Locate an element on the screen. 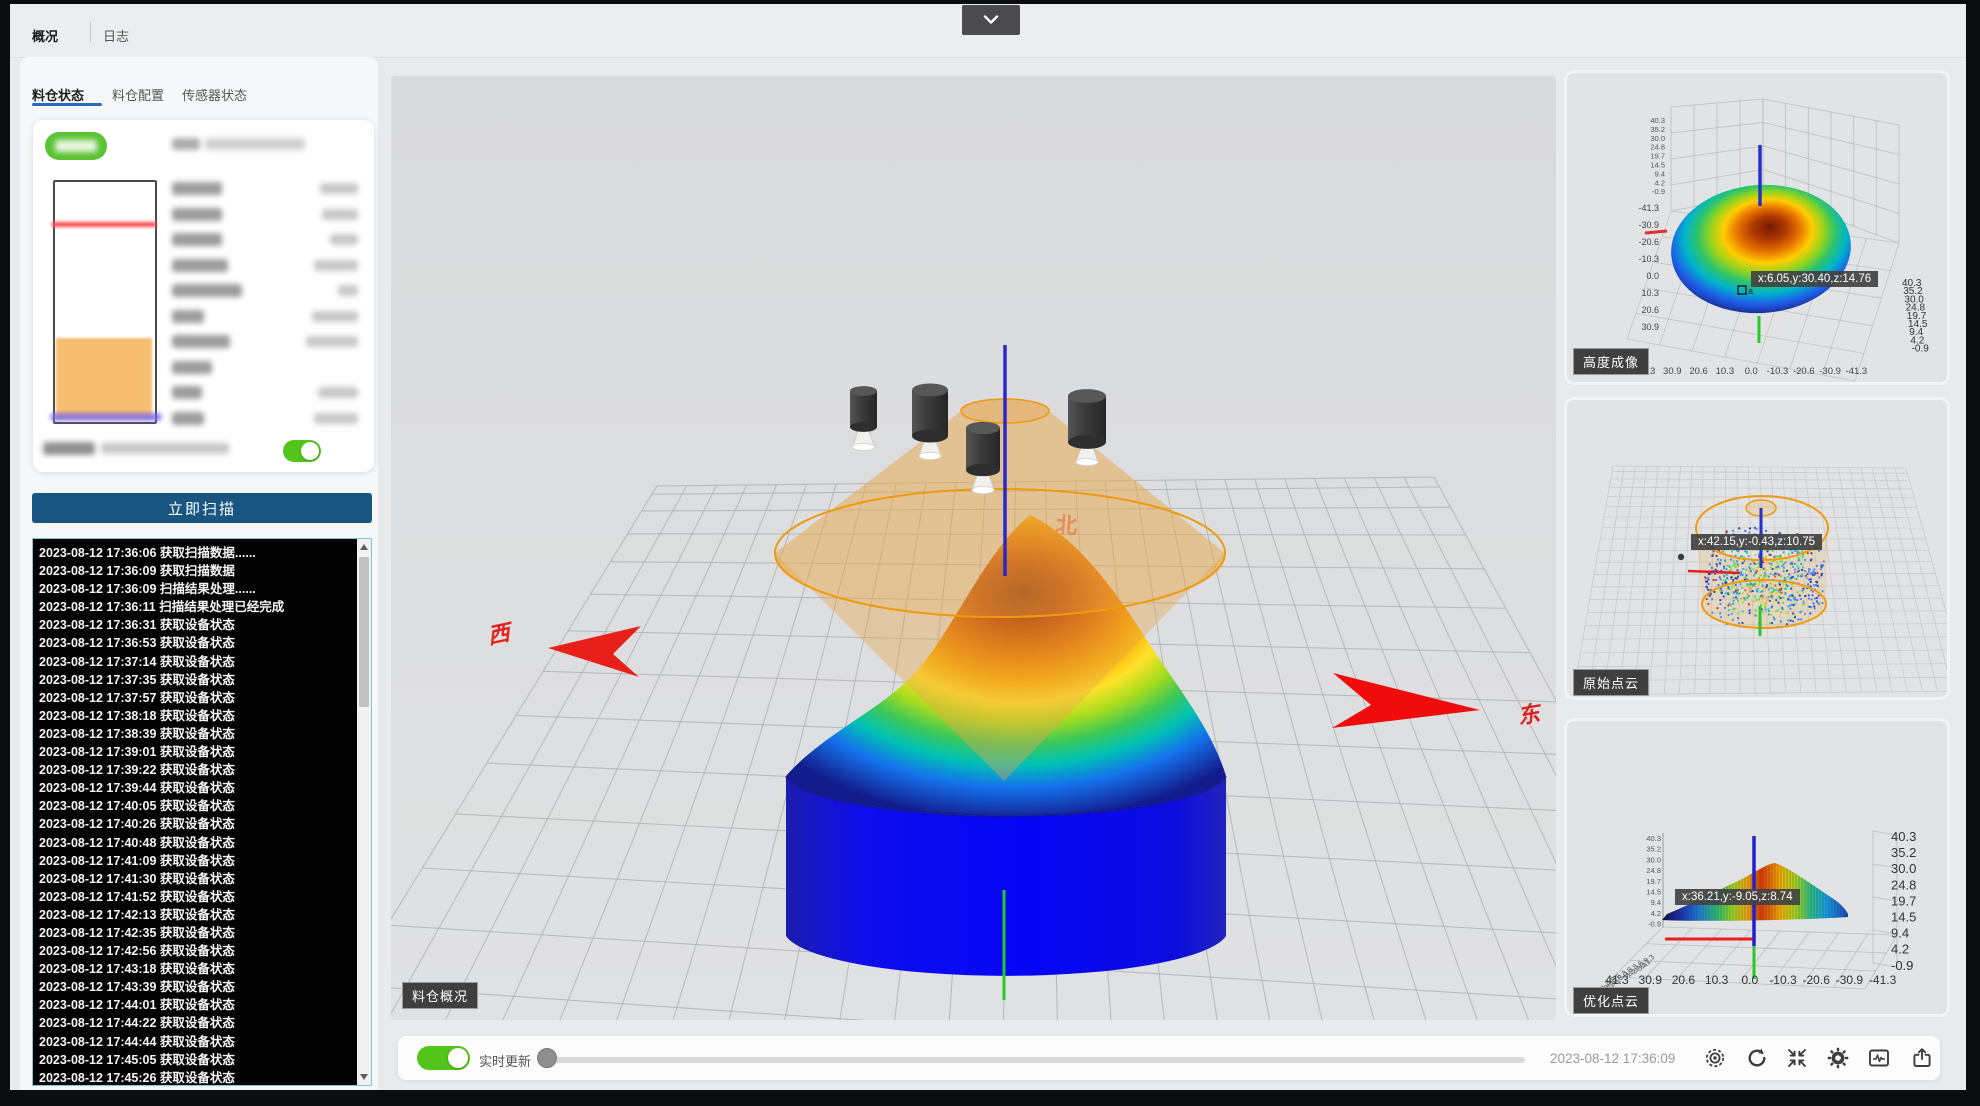 The image size is (1980, 1106). east-label: 东 is located at coordinates (1531, 714).